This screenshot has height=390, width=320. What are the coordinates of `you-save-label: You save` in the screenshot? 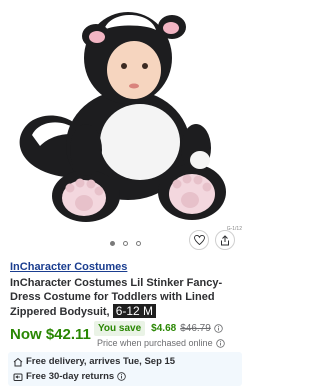 It's located at (120, 328).